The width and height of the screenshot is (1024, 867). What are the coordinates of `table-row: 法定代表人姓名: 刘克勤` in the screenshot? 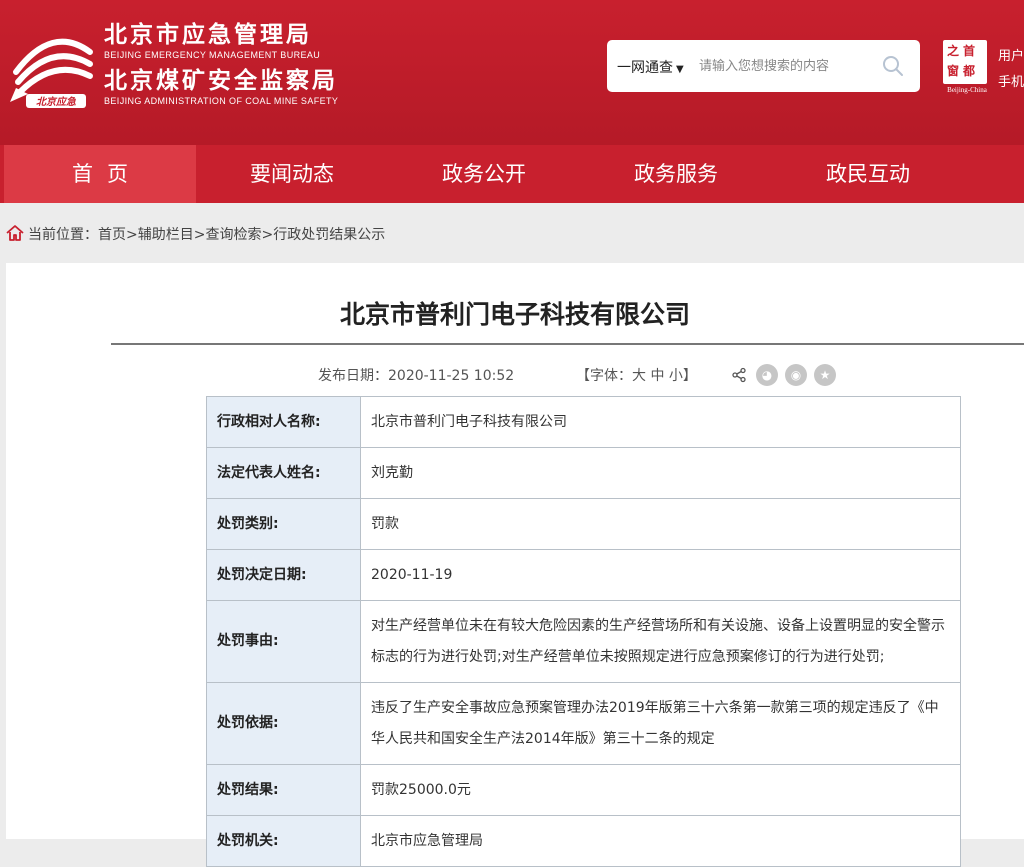 It's located at (583, 473).